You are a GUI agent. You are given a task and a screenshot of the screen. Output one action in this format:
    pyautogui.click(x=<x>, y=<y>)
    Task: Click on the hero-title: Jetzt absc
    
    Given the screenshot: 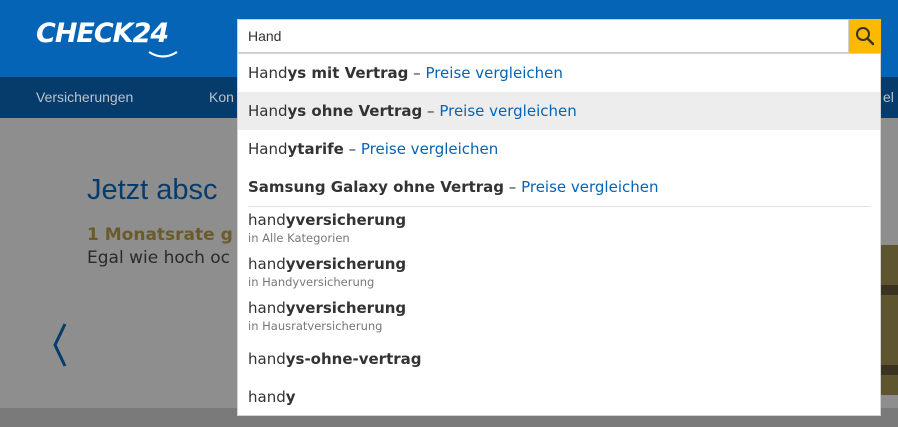 What is the action you would take?
    pyautogui.click(x=152, y=190)
    